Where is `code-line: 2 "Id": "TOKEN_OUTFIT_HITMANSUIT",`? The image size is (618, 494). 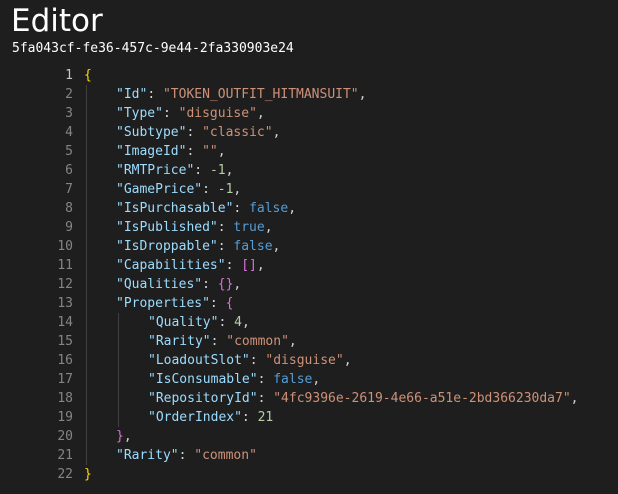
code-line: 2 "Id": "TOKEN_OUTFIT_HITMANSUIT", is located at coordinates (309, 94).